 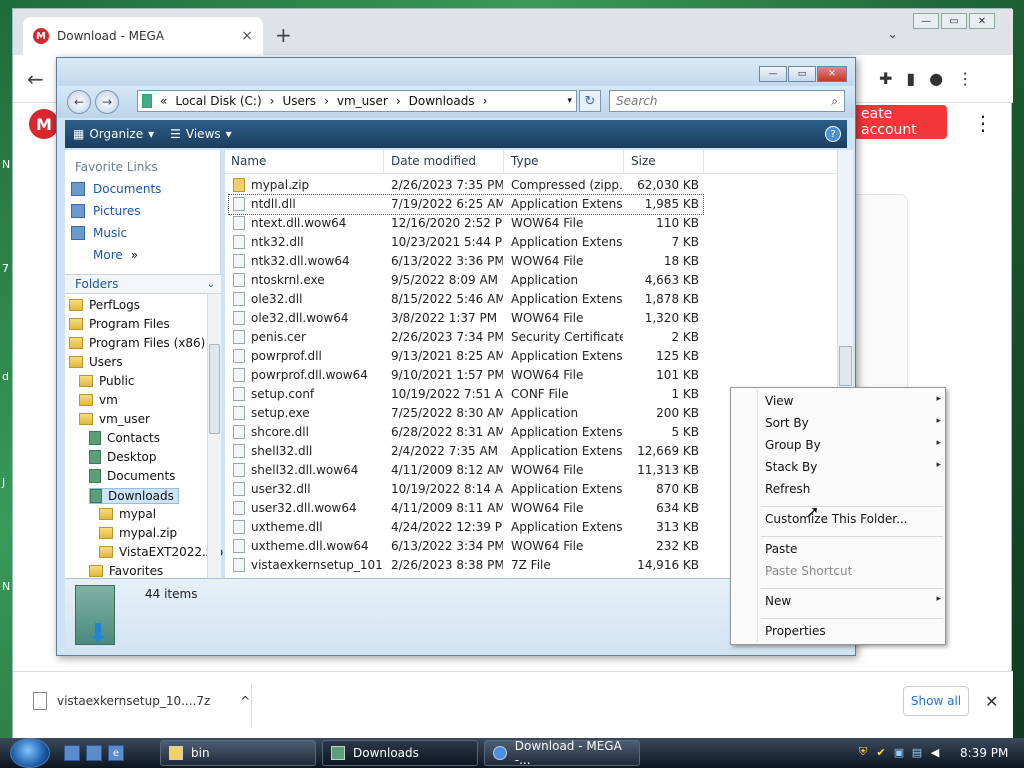 What do you see at coordinates (773, 74) in the screenshot?
I see `explorer-minimize-button: —` at bounding box center [773, 74].